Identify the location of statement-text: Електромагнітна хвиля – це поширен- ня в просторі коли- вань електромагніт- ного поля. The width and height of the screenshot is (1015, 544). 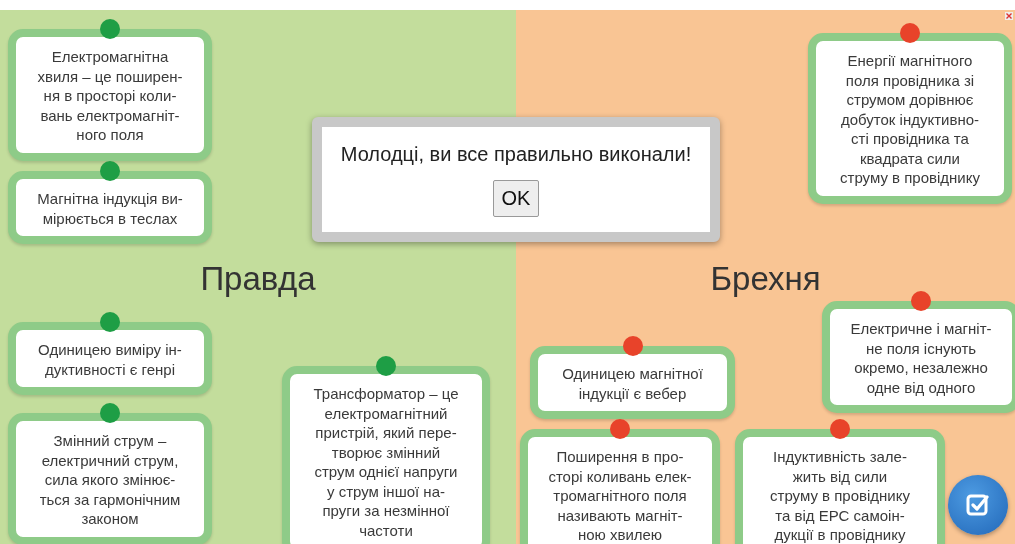
(110, 96).